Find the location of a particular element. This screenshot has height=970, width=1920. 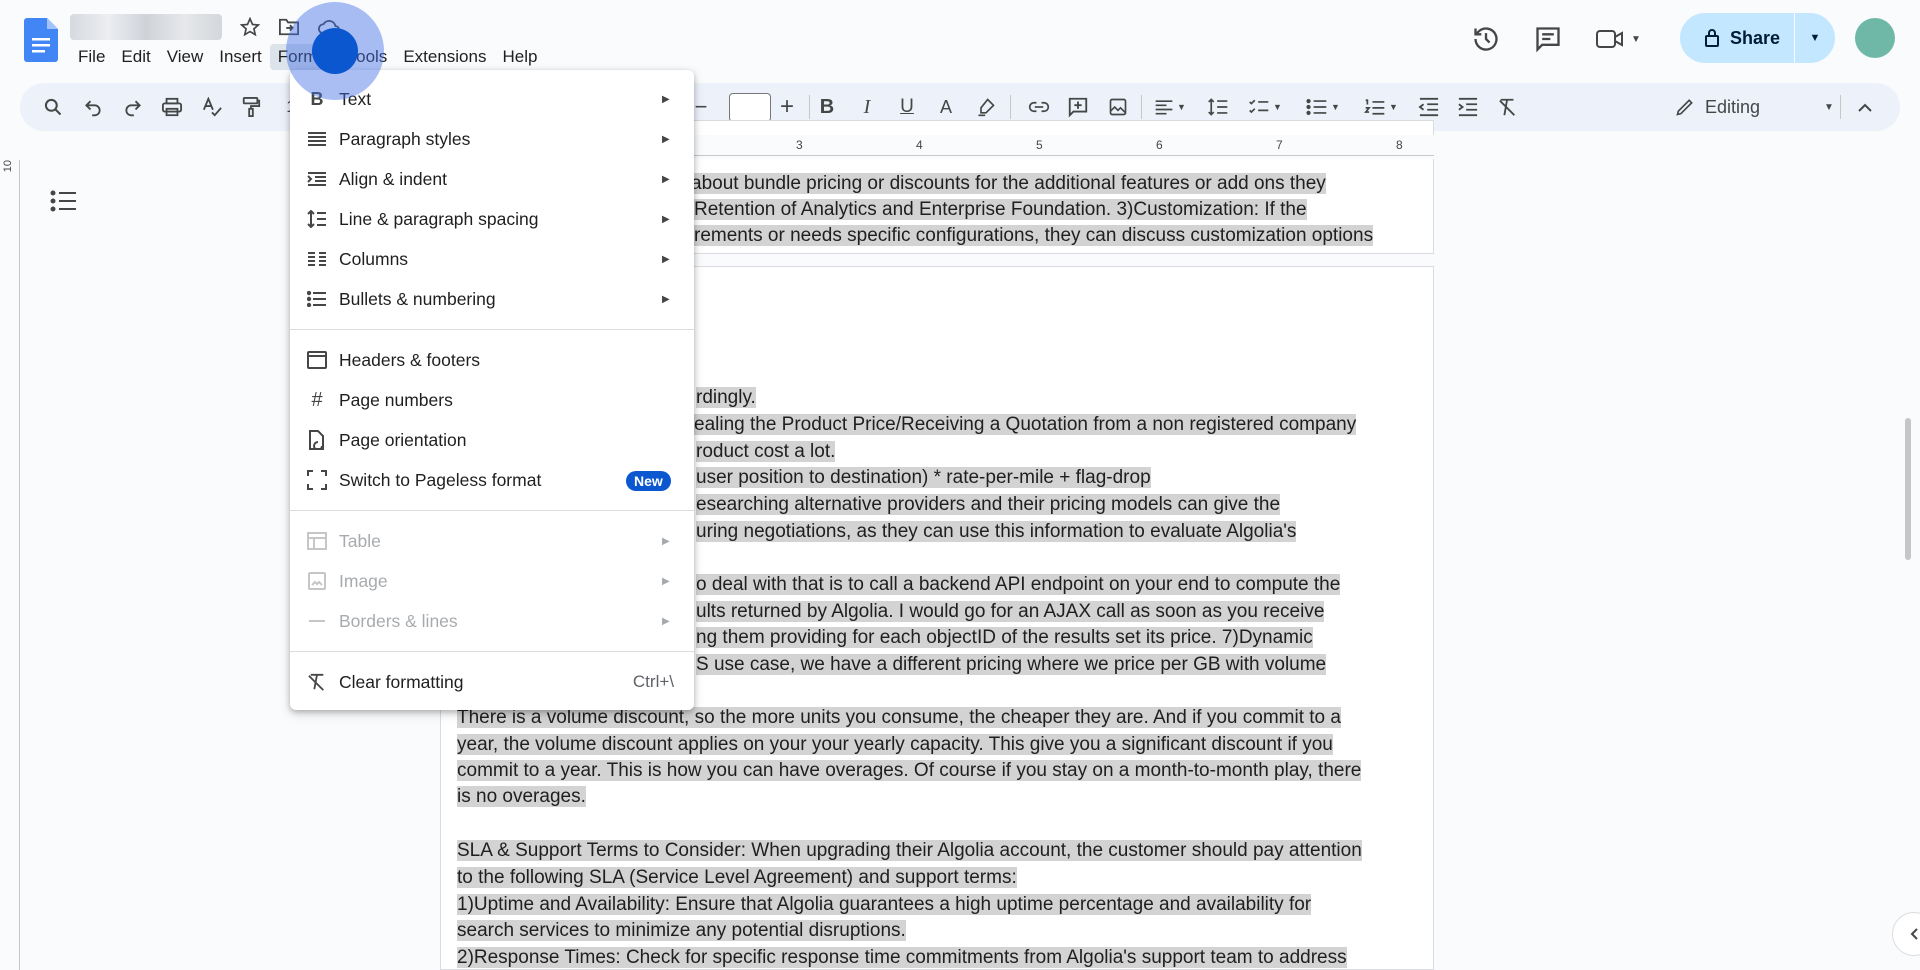

docs-logo-icon is located at coordinates (41, 40).